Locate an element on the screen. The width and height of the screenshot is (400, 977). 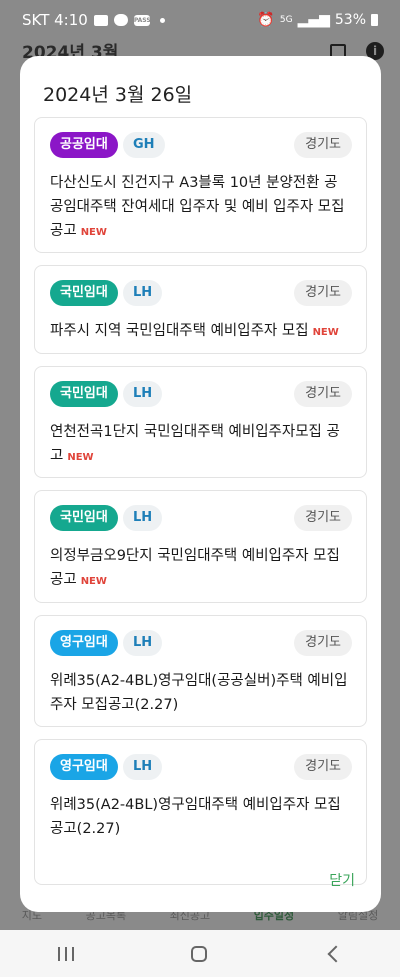
notice-title: 파주시 지역 국민임대주택 예비입주자 모집 NEW is located at coordinates (194, 331).